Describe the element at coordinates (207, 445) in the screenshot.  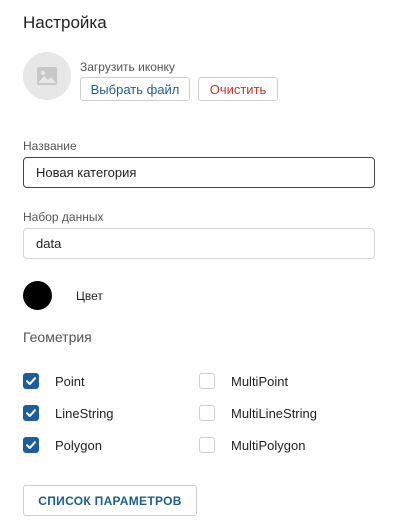
I see `checkbox-multipolygon` at that location.